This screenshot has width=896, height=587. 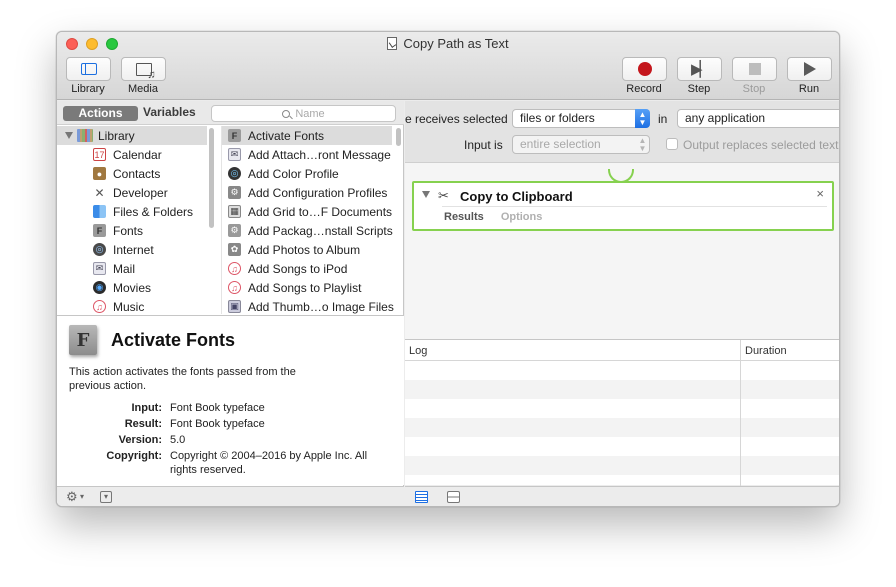 I want to click on category-item-mail: ✉ Mail, so click(x=156, y=268).